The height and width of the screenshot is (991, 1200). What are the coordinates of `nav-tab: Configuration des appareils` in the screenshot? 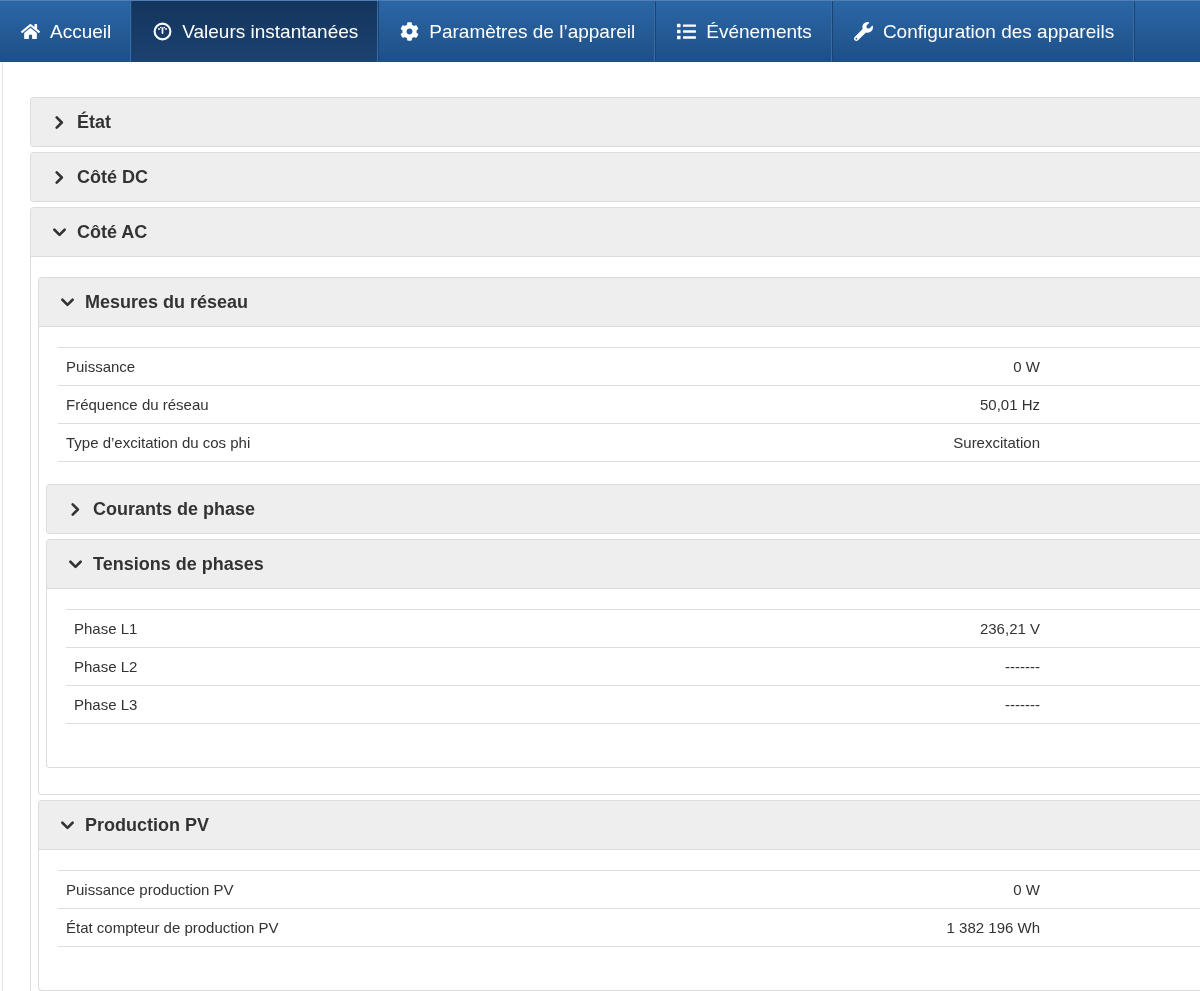 It's located at (984, 31).